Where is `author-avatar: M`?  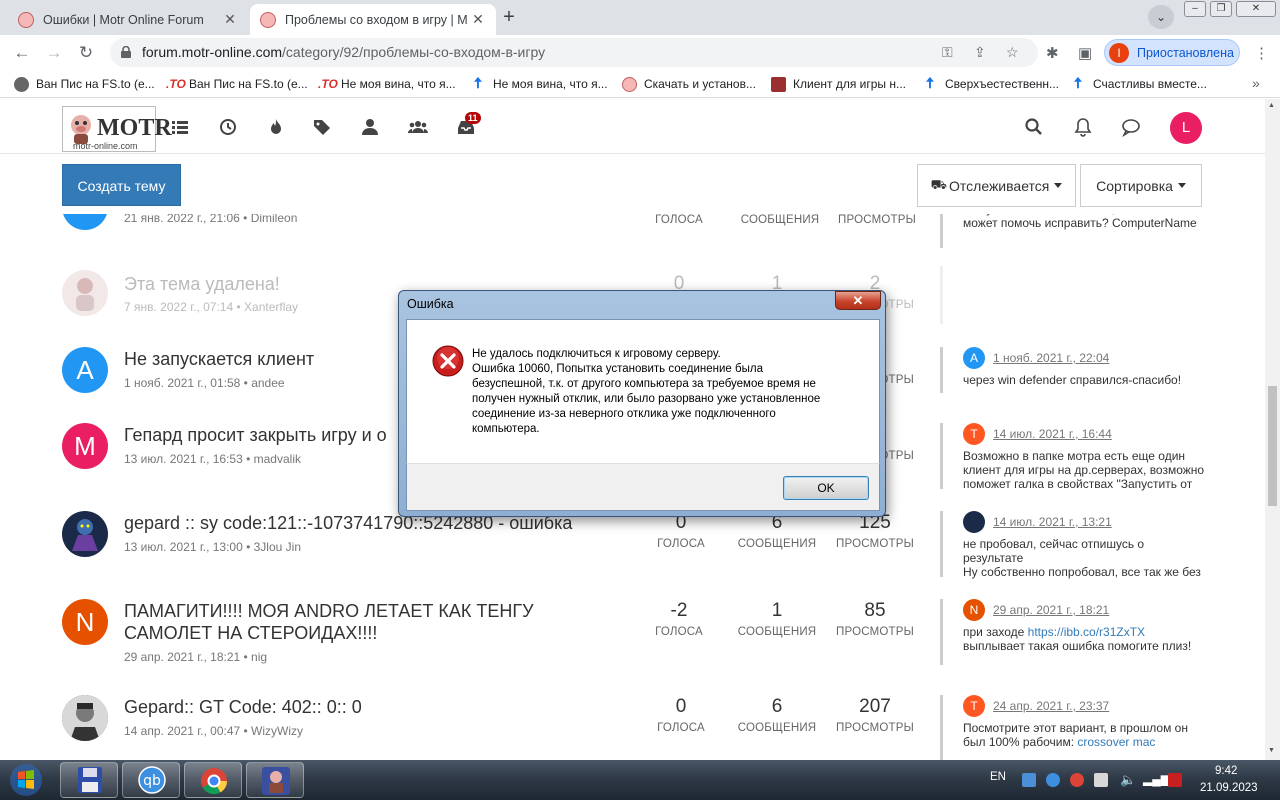
author-avatar: M is located at coordinates (85, 446).